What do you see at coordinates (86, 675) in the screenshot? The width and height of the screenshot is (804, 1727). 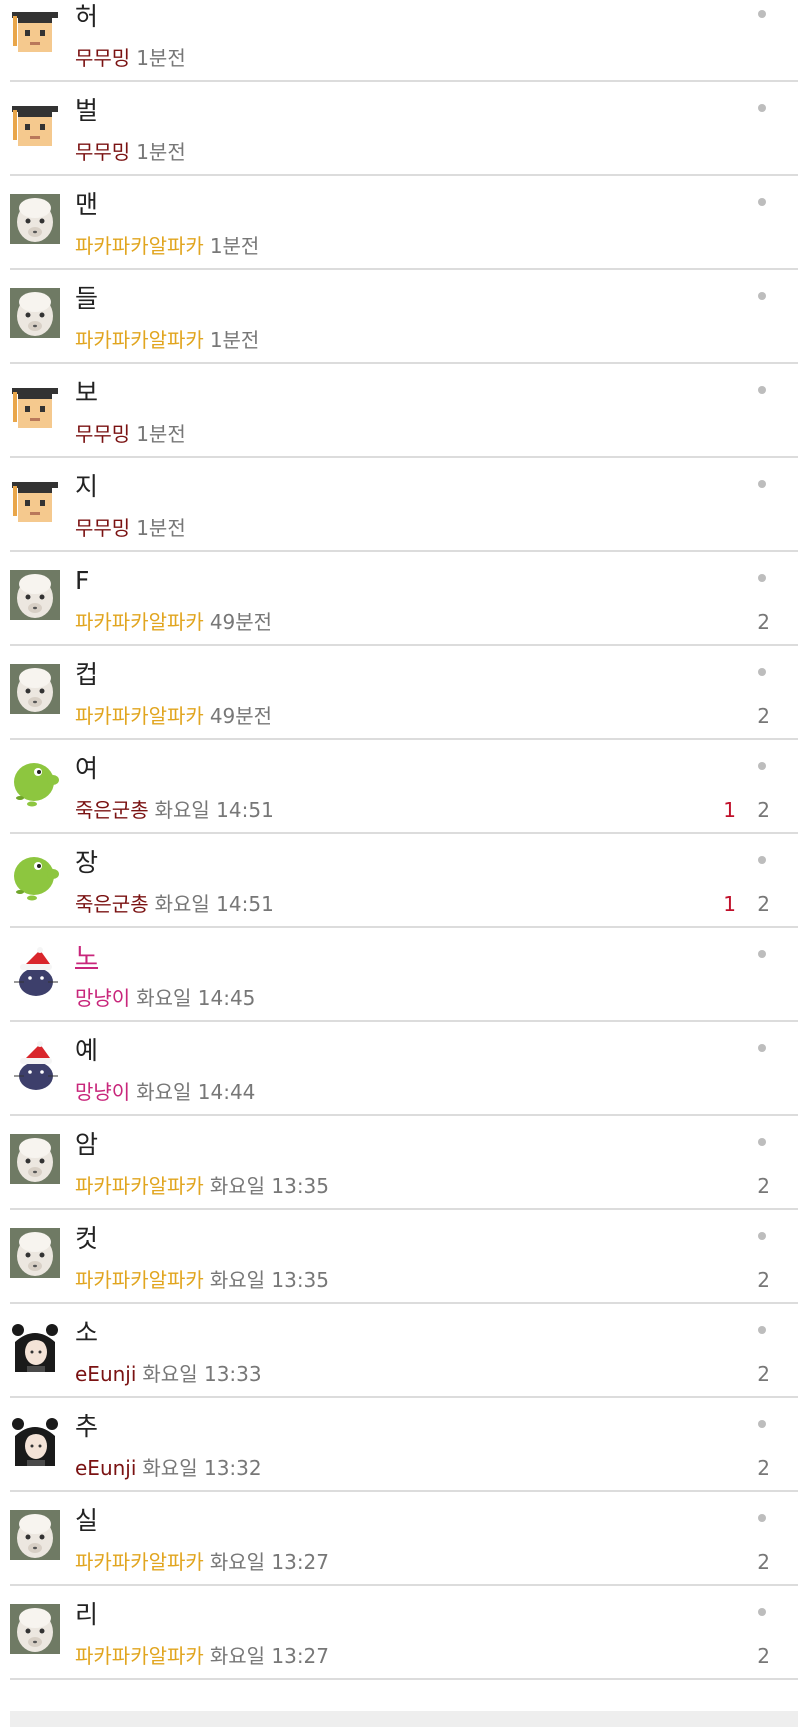 I see `post-title: 컵` at bounding box center [86, 675].